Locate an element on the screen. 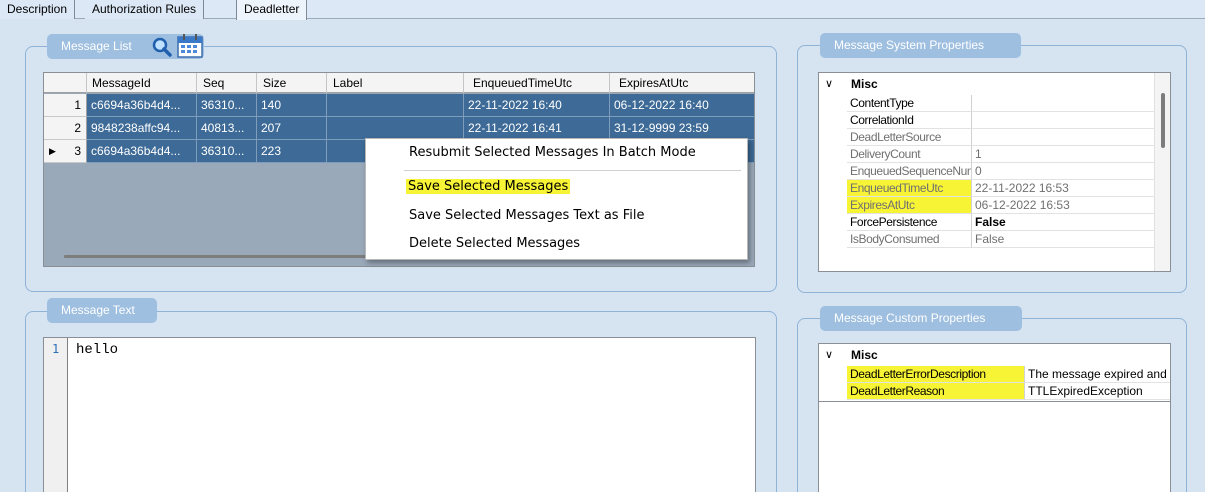 The height and width of the screenshot is (492, 1205). menu-item-save-selected-messages: Save Selected Messages is located at coordinates (556, 187).